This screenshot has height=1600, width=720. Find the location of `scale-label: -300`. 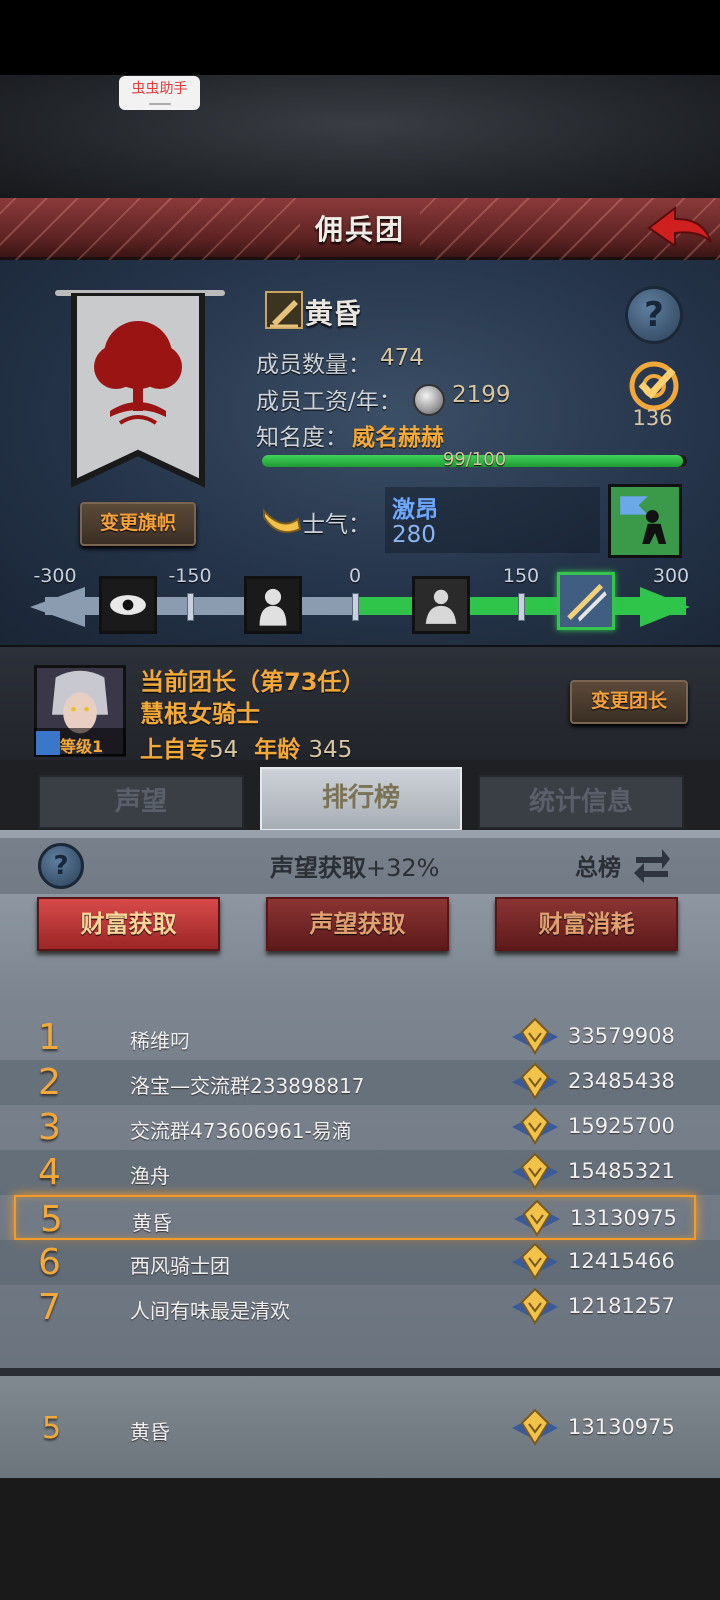

scale-label: -300 is located at coordinates (55, 576).